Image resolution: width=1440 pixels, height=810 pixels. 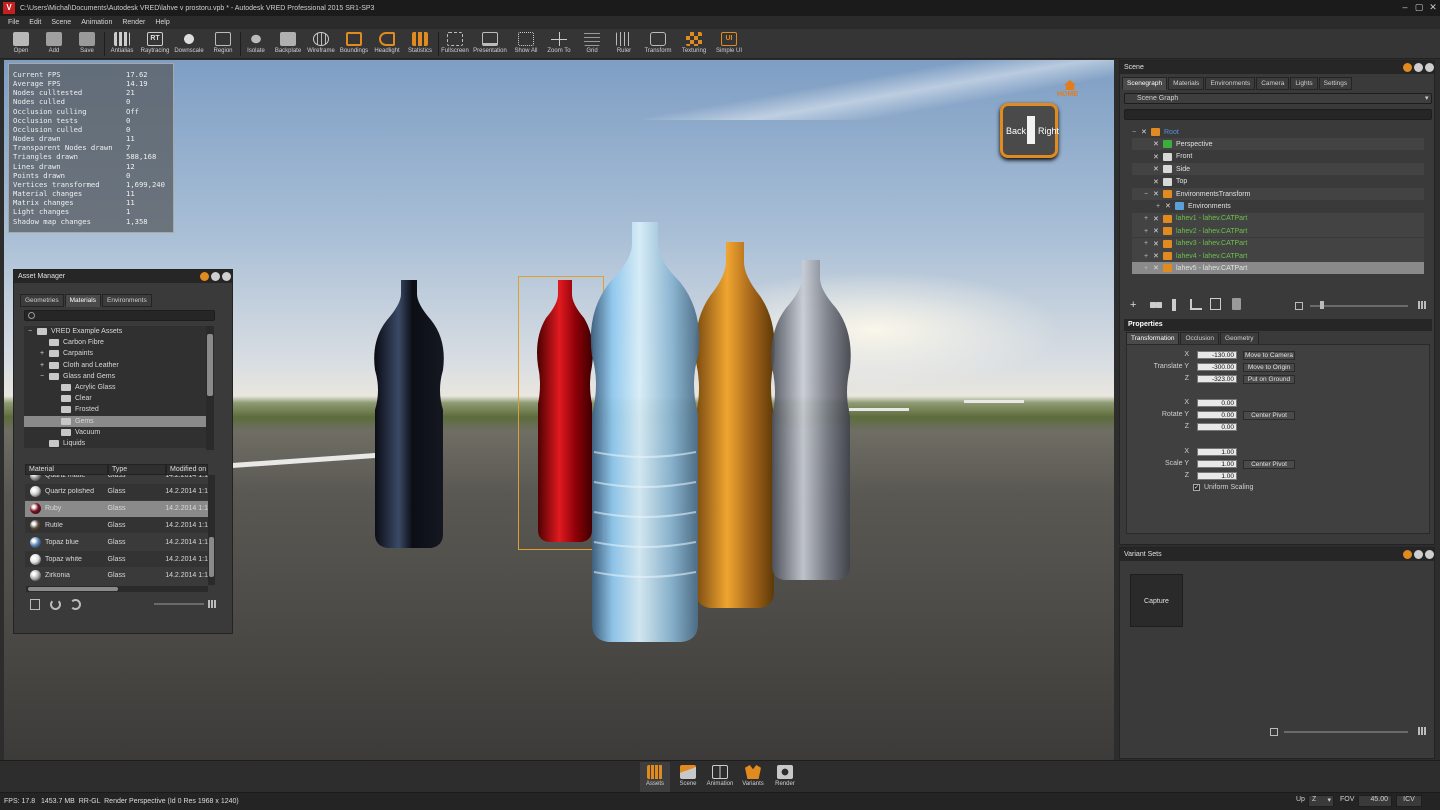 What do you see at coordinates (126, 300) in the screenshot?
I see `tab-environments: Environments` at bounding box center [126, 300].